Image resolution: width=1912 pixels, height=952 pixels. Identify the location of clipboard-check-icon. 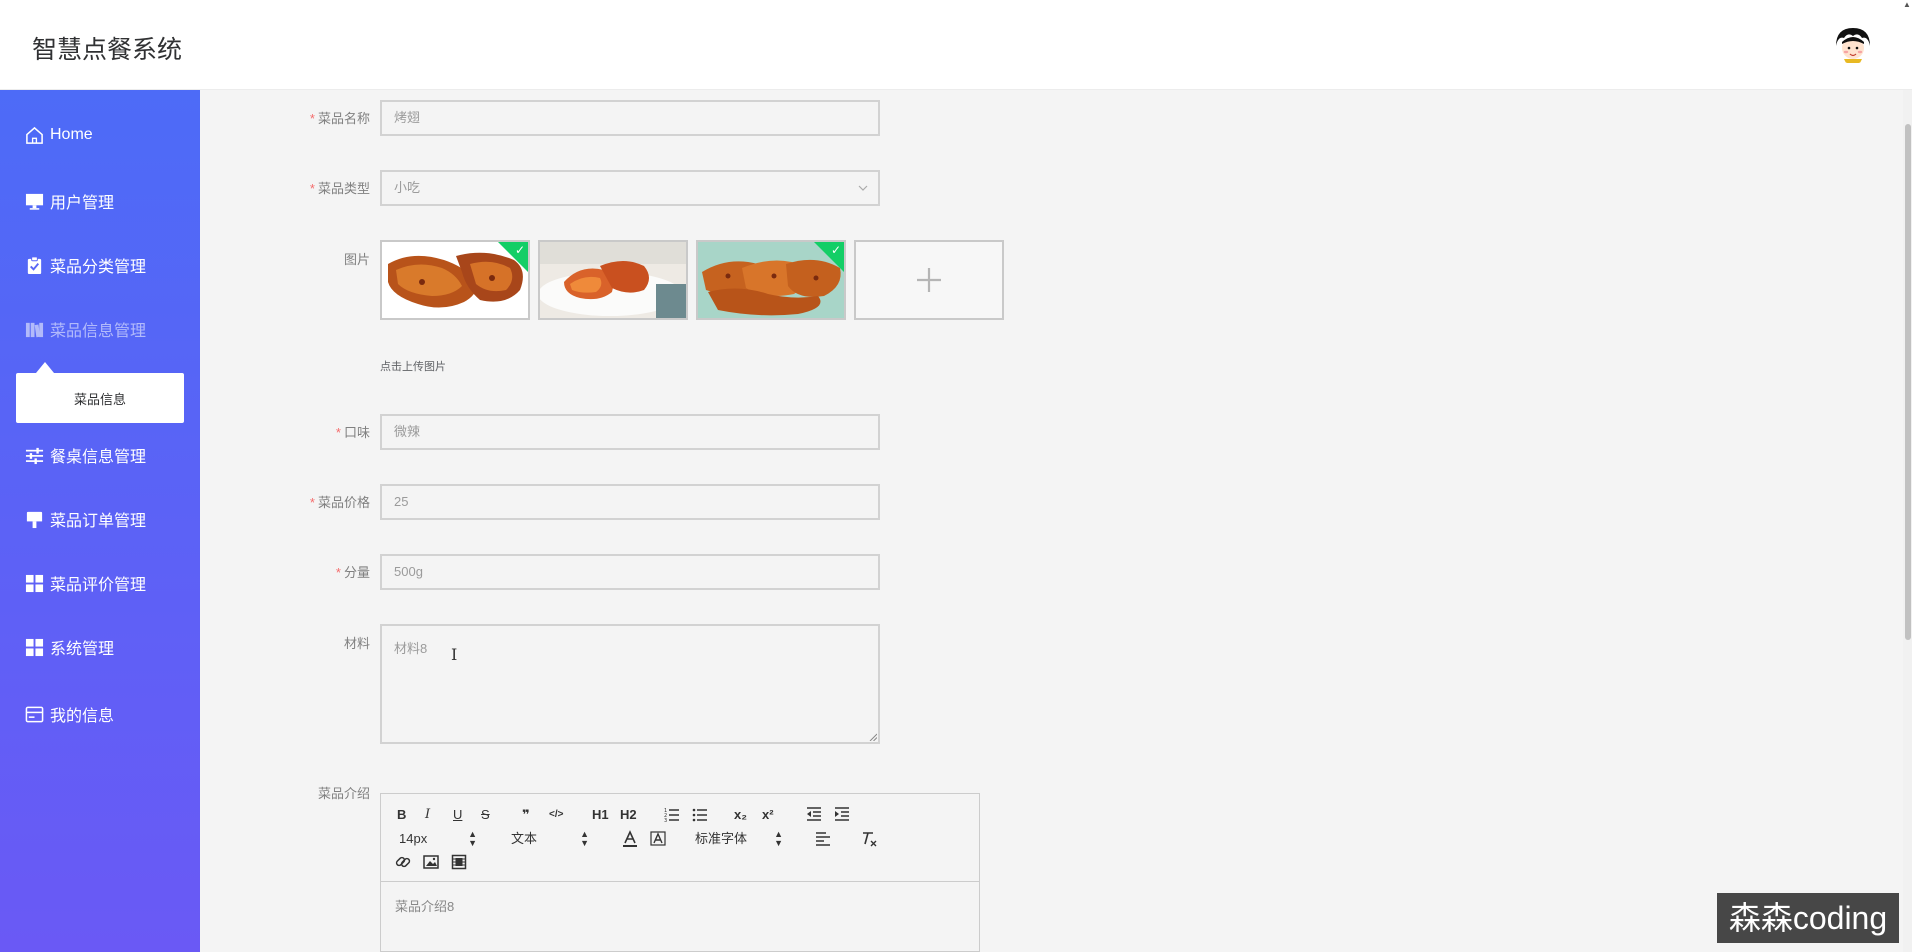
(34, 264).